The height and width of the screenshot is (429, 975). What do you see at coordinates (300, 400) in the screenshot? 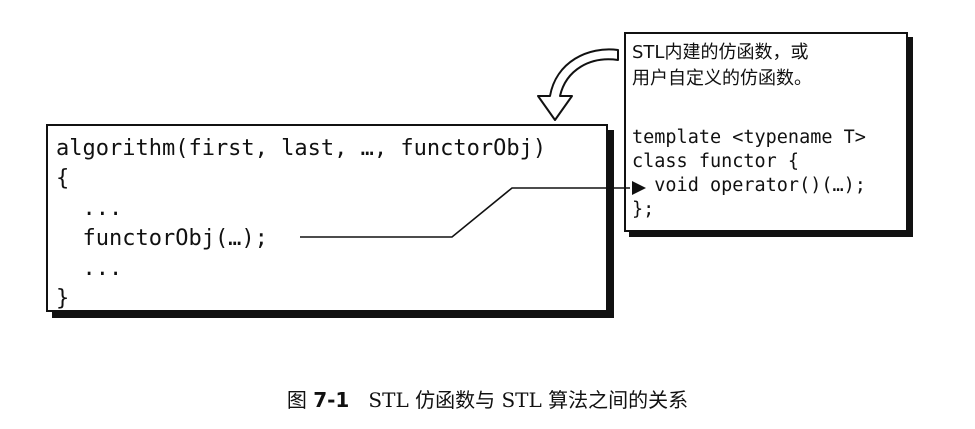
I see `figure-label: 图` at bounding box center [300, 400].